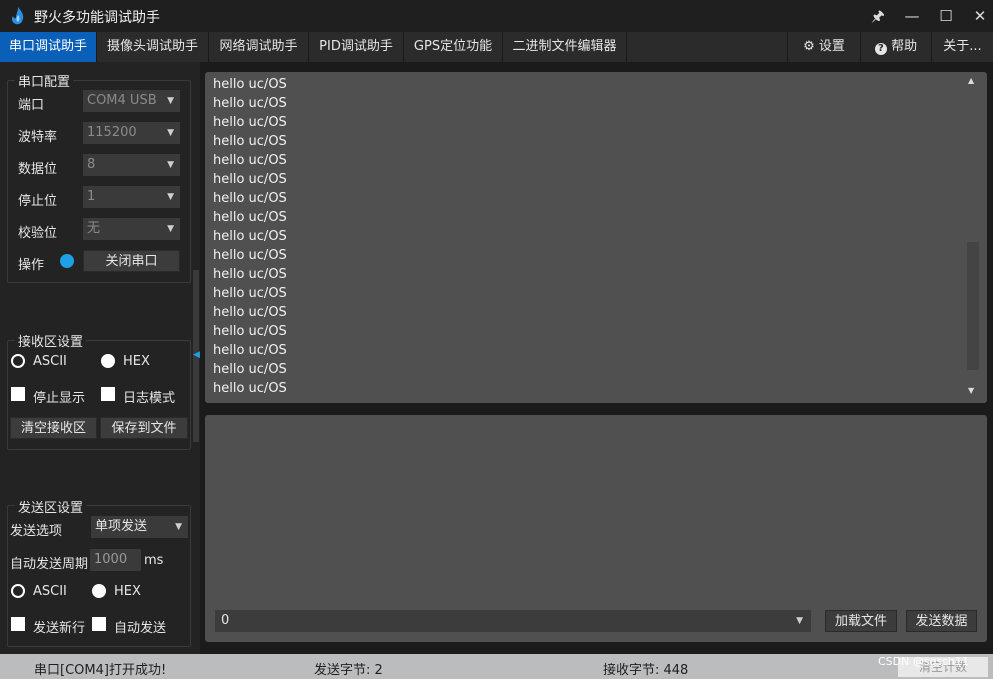 Image resolution: width=993 pixels, height=679 pixels. I want to click on send-history-select: 0 ▼, so click(513, 621).